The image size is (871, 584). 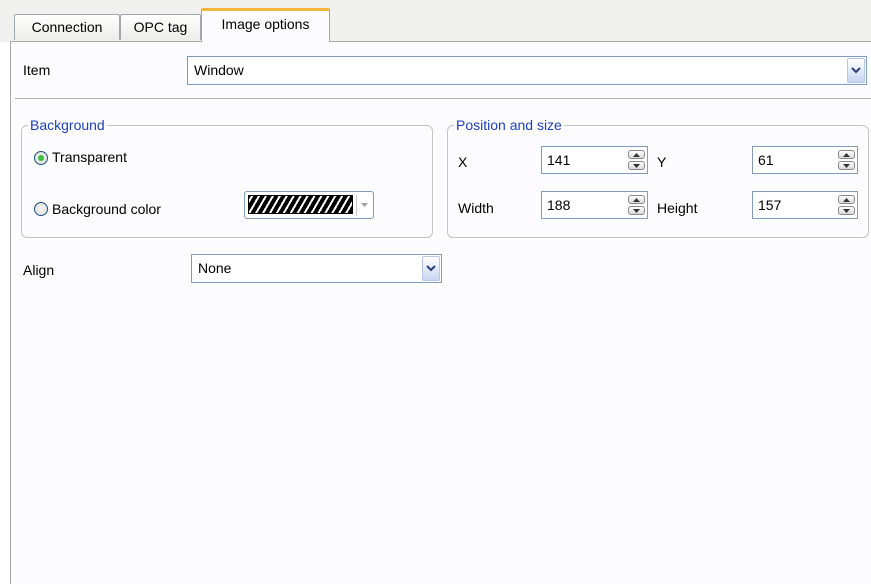 What do you see at coordinates (636, 205) in the screenshot?
I see `width-spinner-arrows` at bounding box center [636, 205].